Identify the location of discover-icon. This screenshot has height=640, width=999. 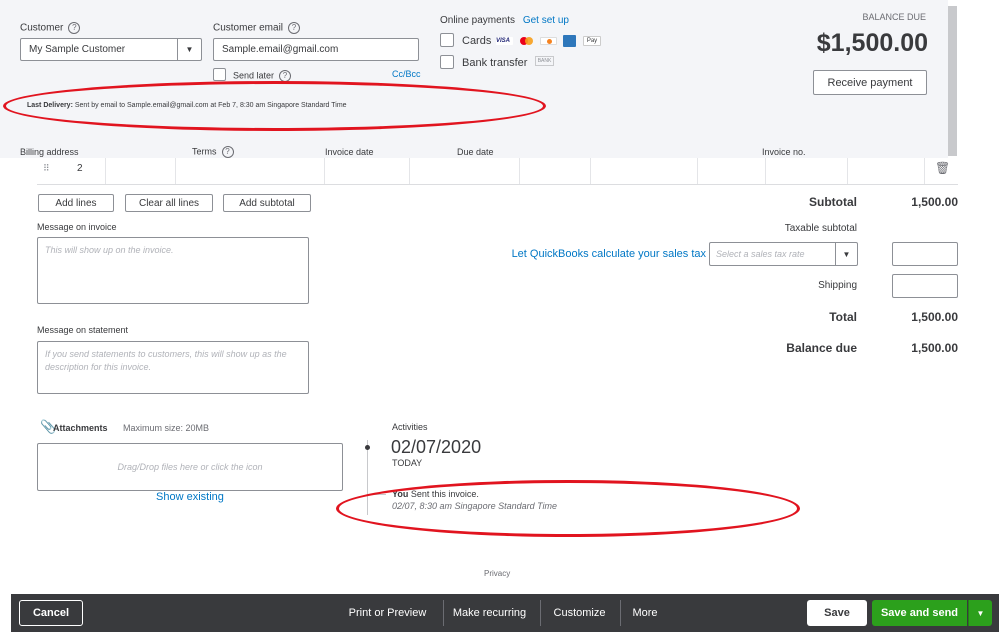
(548, 41).